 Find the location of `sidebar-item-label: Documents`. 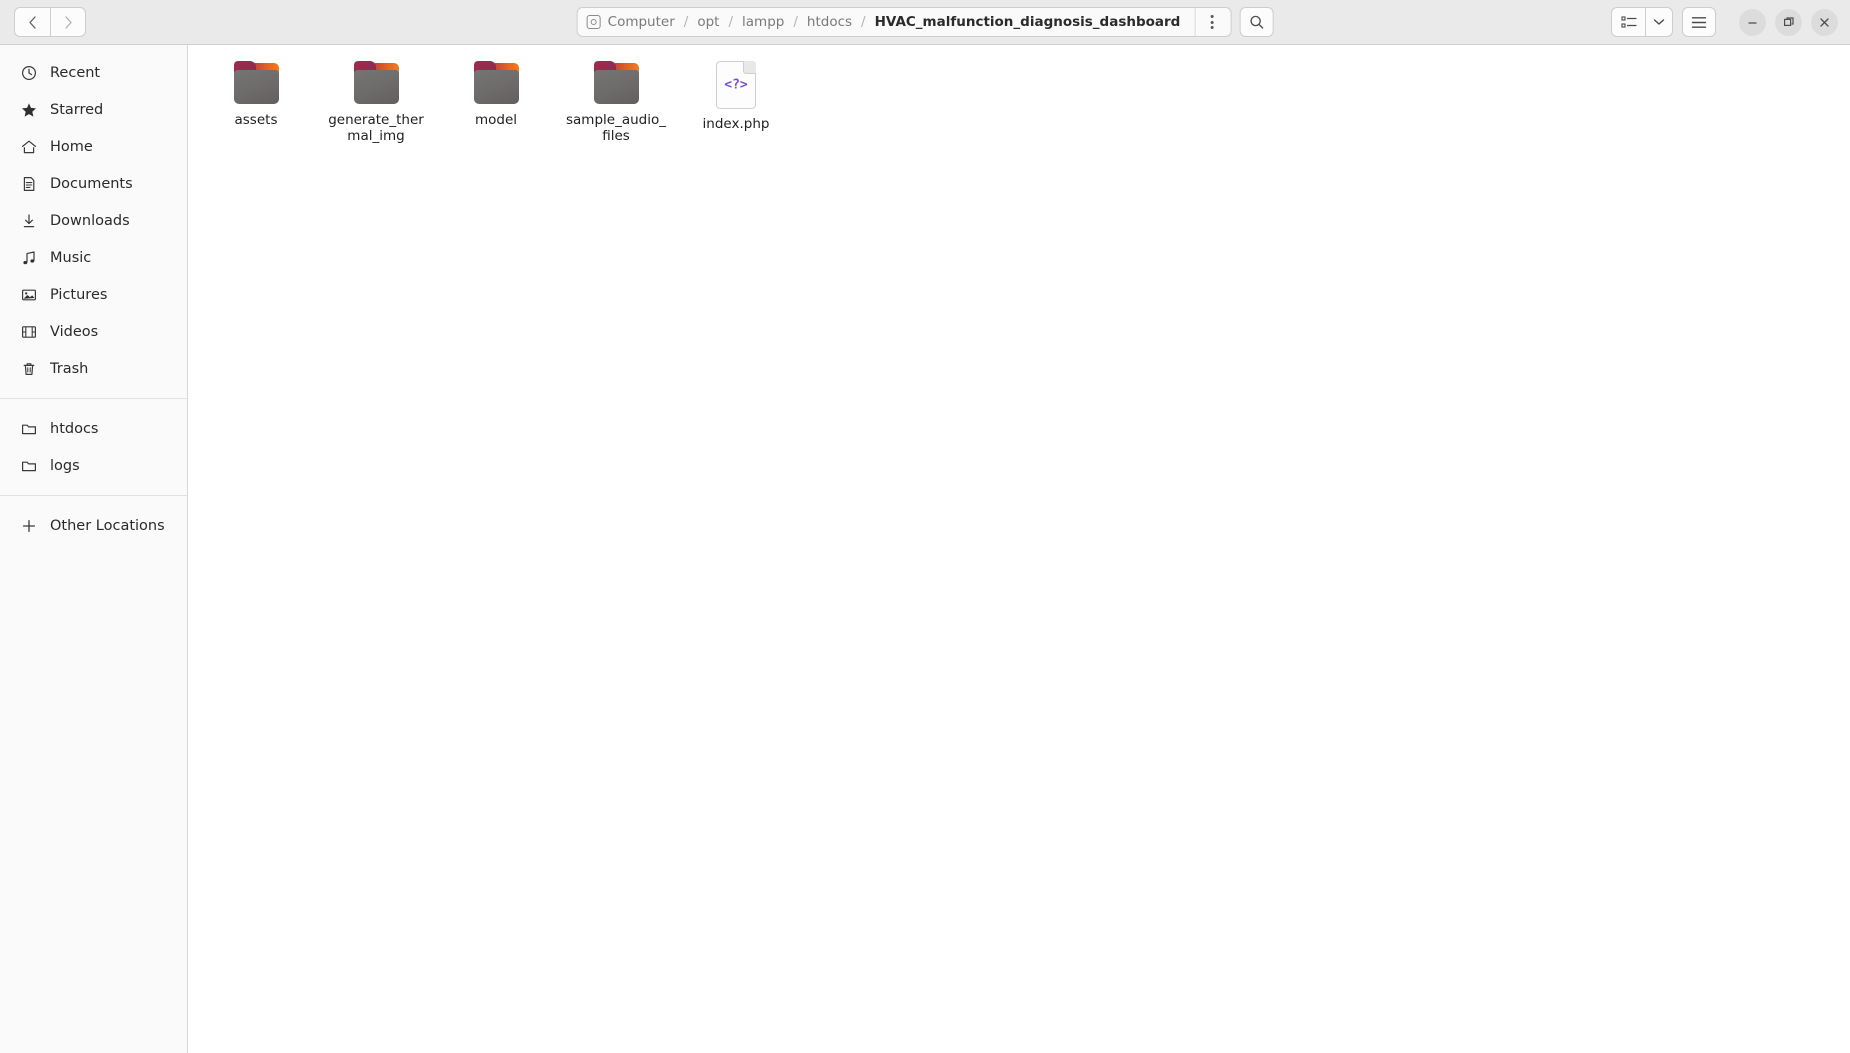

sidebar-item-label: Documents is located at coordinates (91, 183).